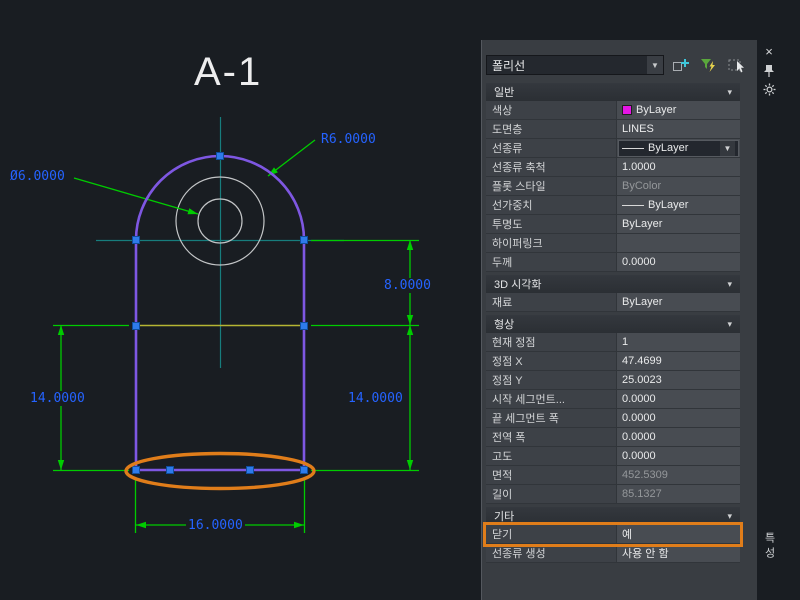 The width and height of the screenshot is (800, 600). Describe the element at coordinates (633, 148) in the screenshot. I see `linetype-sample` at that location.